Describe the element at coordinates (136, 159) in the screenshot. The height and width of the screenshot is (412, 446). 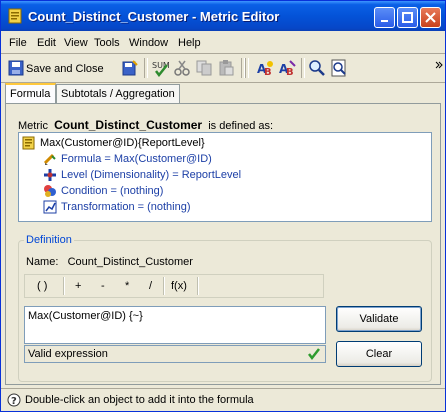
I see `tree-item-label: Formula = Max(Customer@ID)` at that location.